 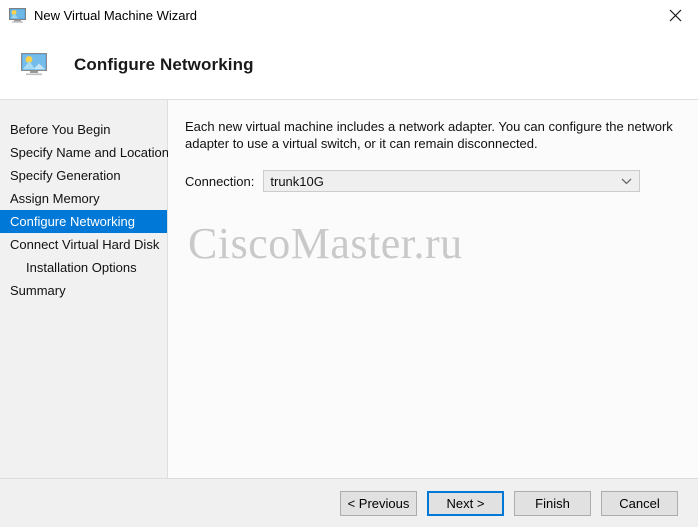 I want to click on title-bar: New Virtual Machine Wizard, so click(x=349, y=15).